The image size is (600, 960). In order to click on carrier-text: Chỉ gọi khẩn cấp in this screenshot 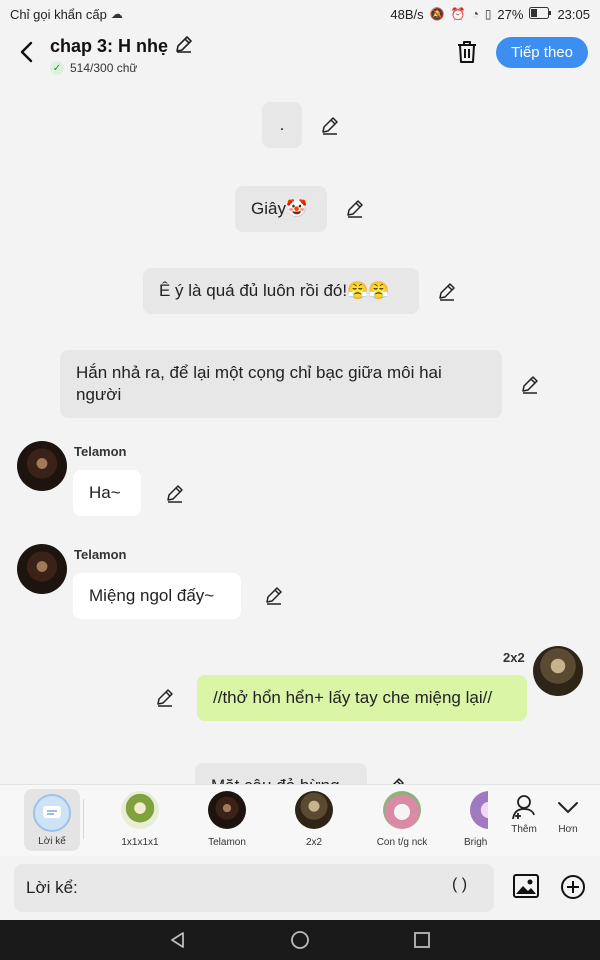, I will do `click(58, 14)`.